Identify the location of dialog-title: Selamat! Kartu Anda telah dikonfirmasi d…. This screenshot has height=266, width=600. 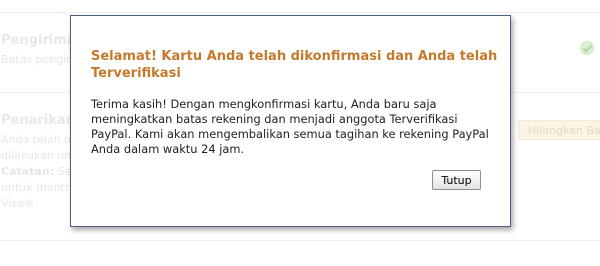
(294, 65).